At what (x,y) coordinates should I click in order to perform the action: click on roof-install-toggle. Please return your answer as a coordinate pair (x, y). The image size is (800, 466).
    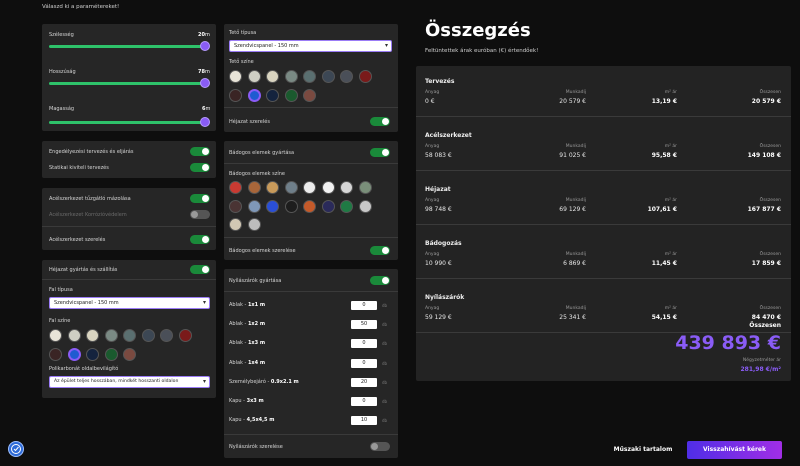
    Looking at the image, I should click on (380, 121).